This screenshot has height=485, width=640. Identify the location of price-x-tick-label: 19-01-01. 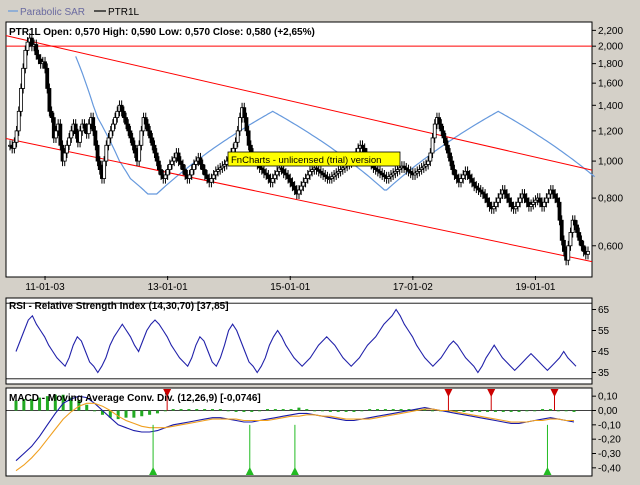
(535, 287).